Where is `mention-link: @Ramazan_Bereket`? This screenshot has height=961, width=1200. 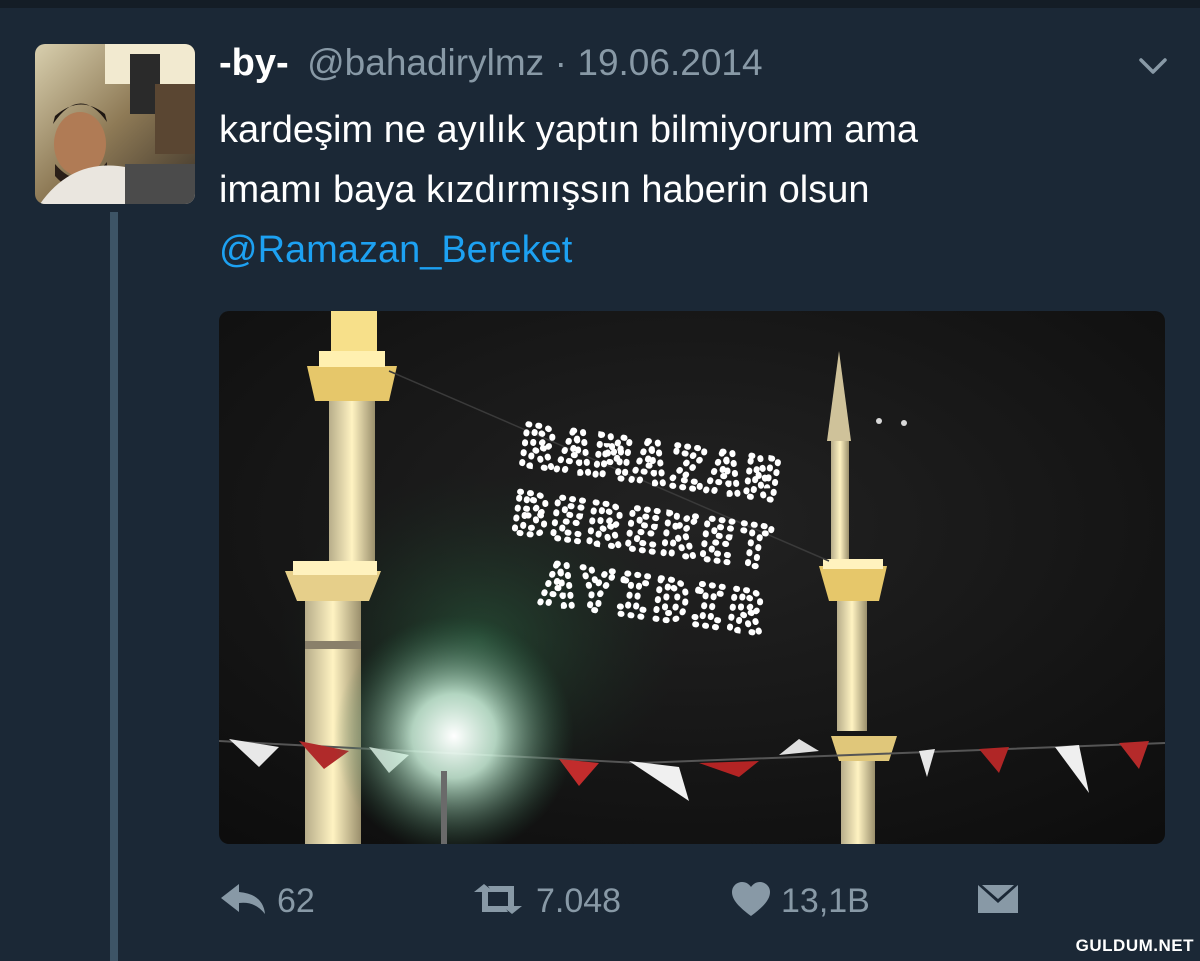
mention-link: @Ramazan_Bereket is located at coordinates (689, 250).